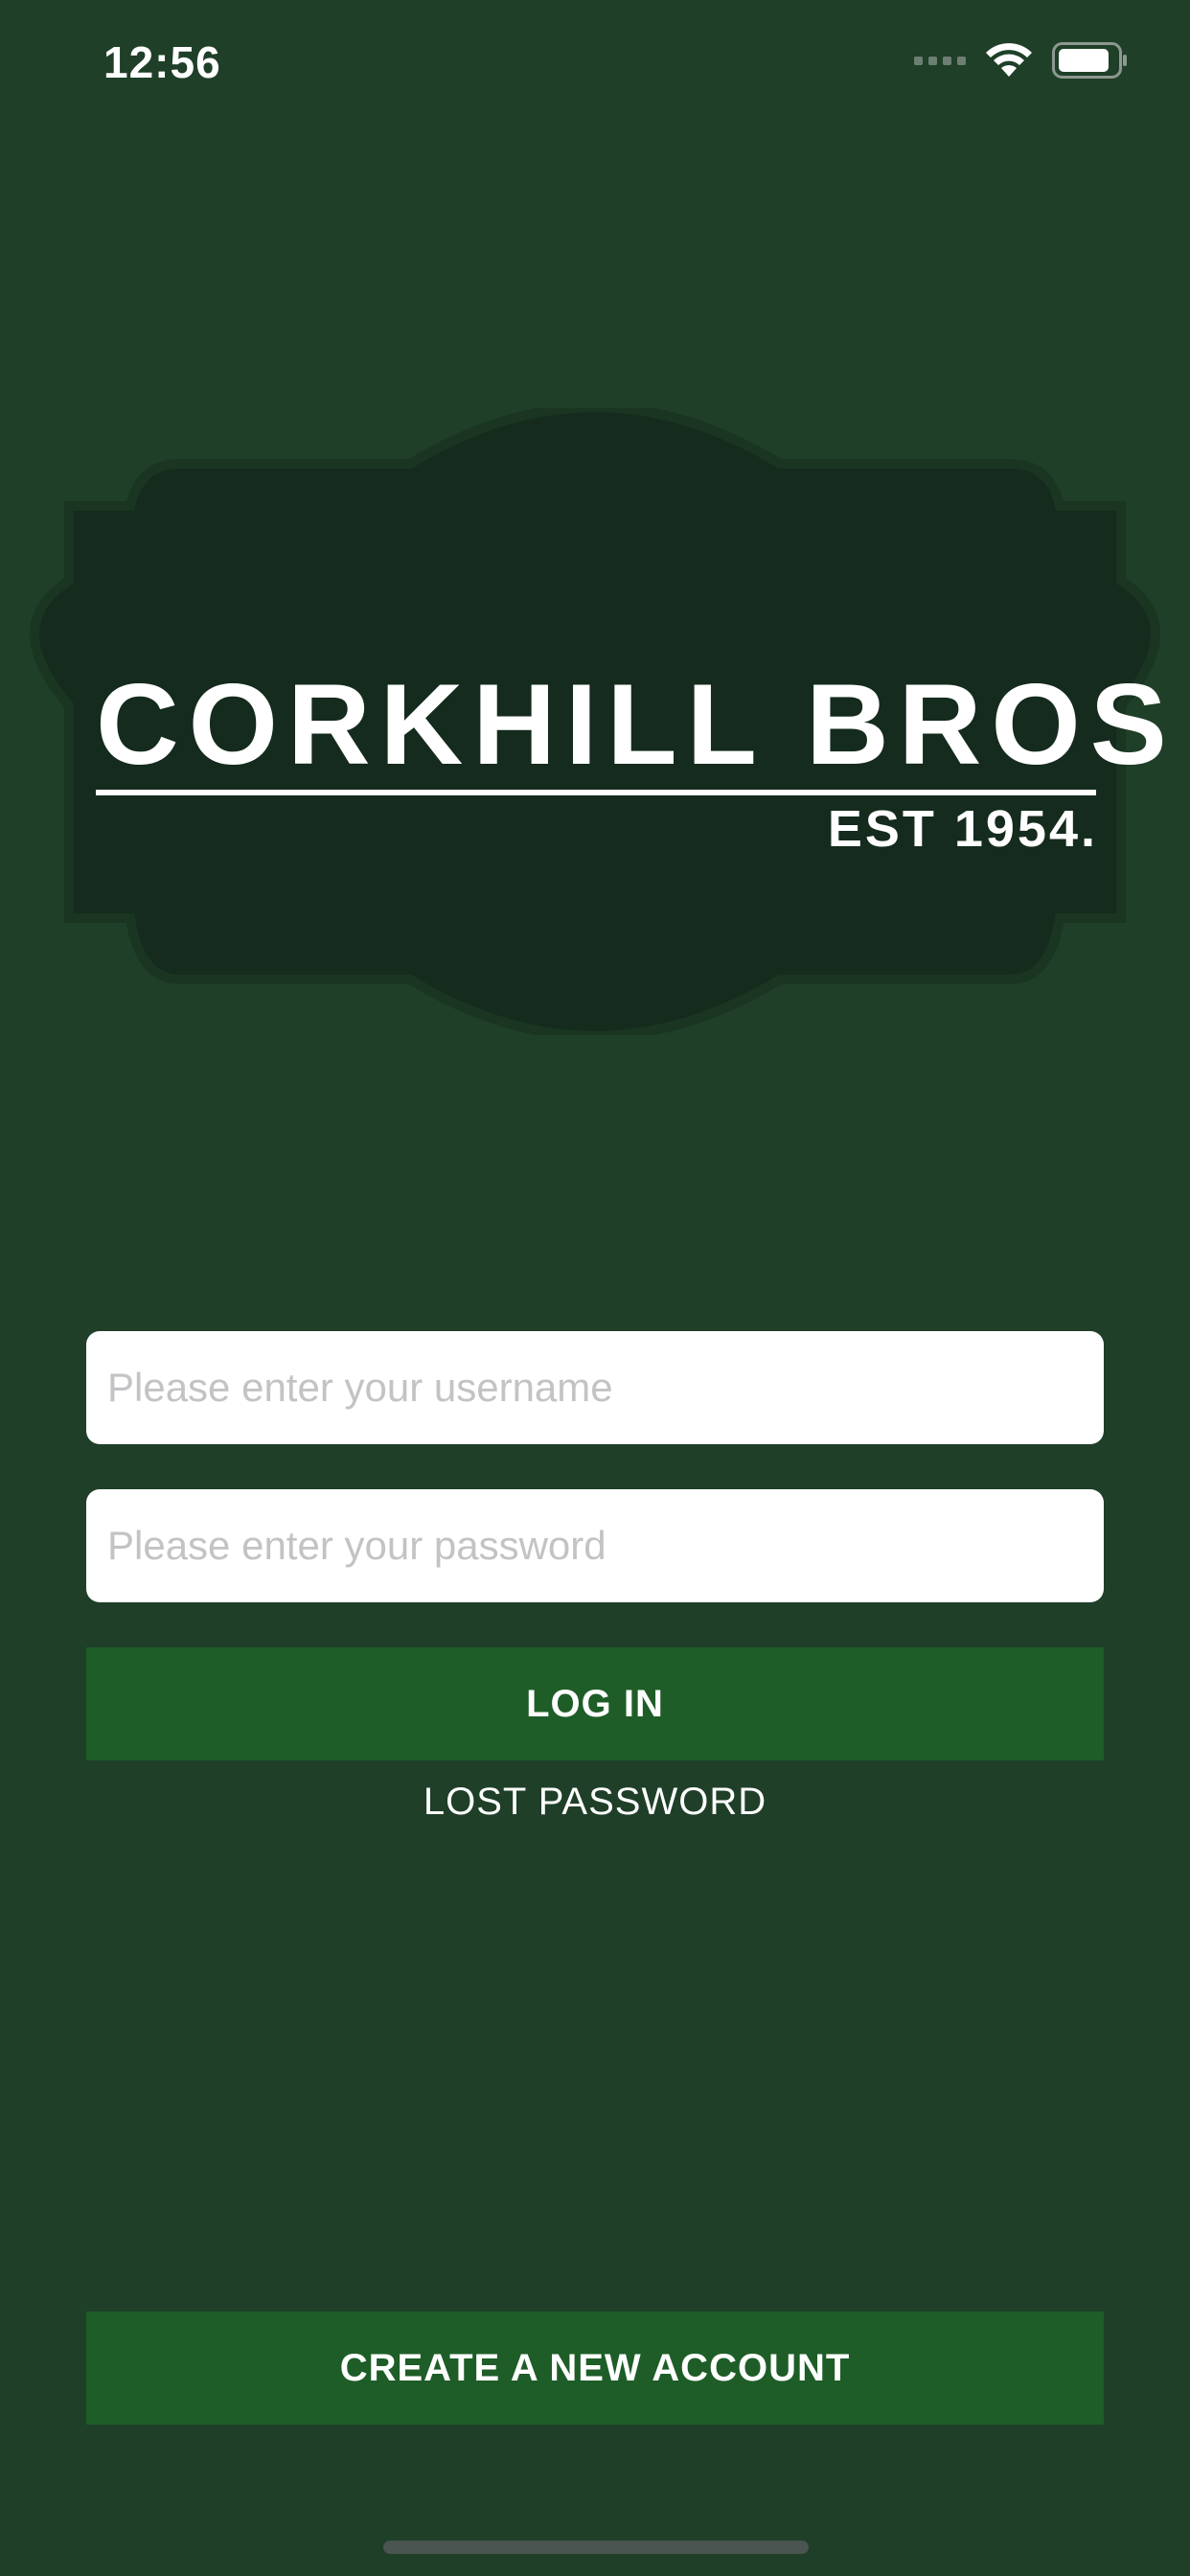  What do you see at coordinates (162, 62) in the screenshot?
I see `status-time: 12:56` at bounding box center [162, 62].